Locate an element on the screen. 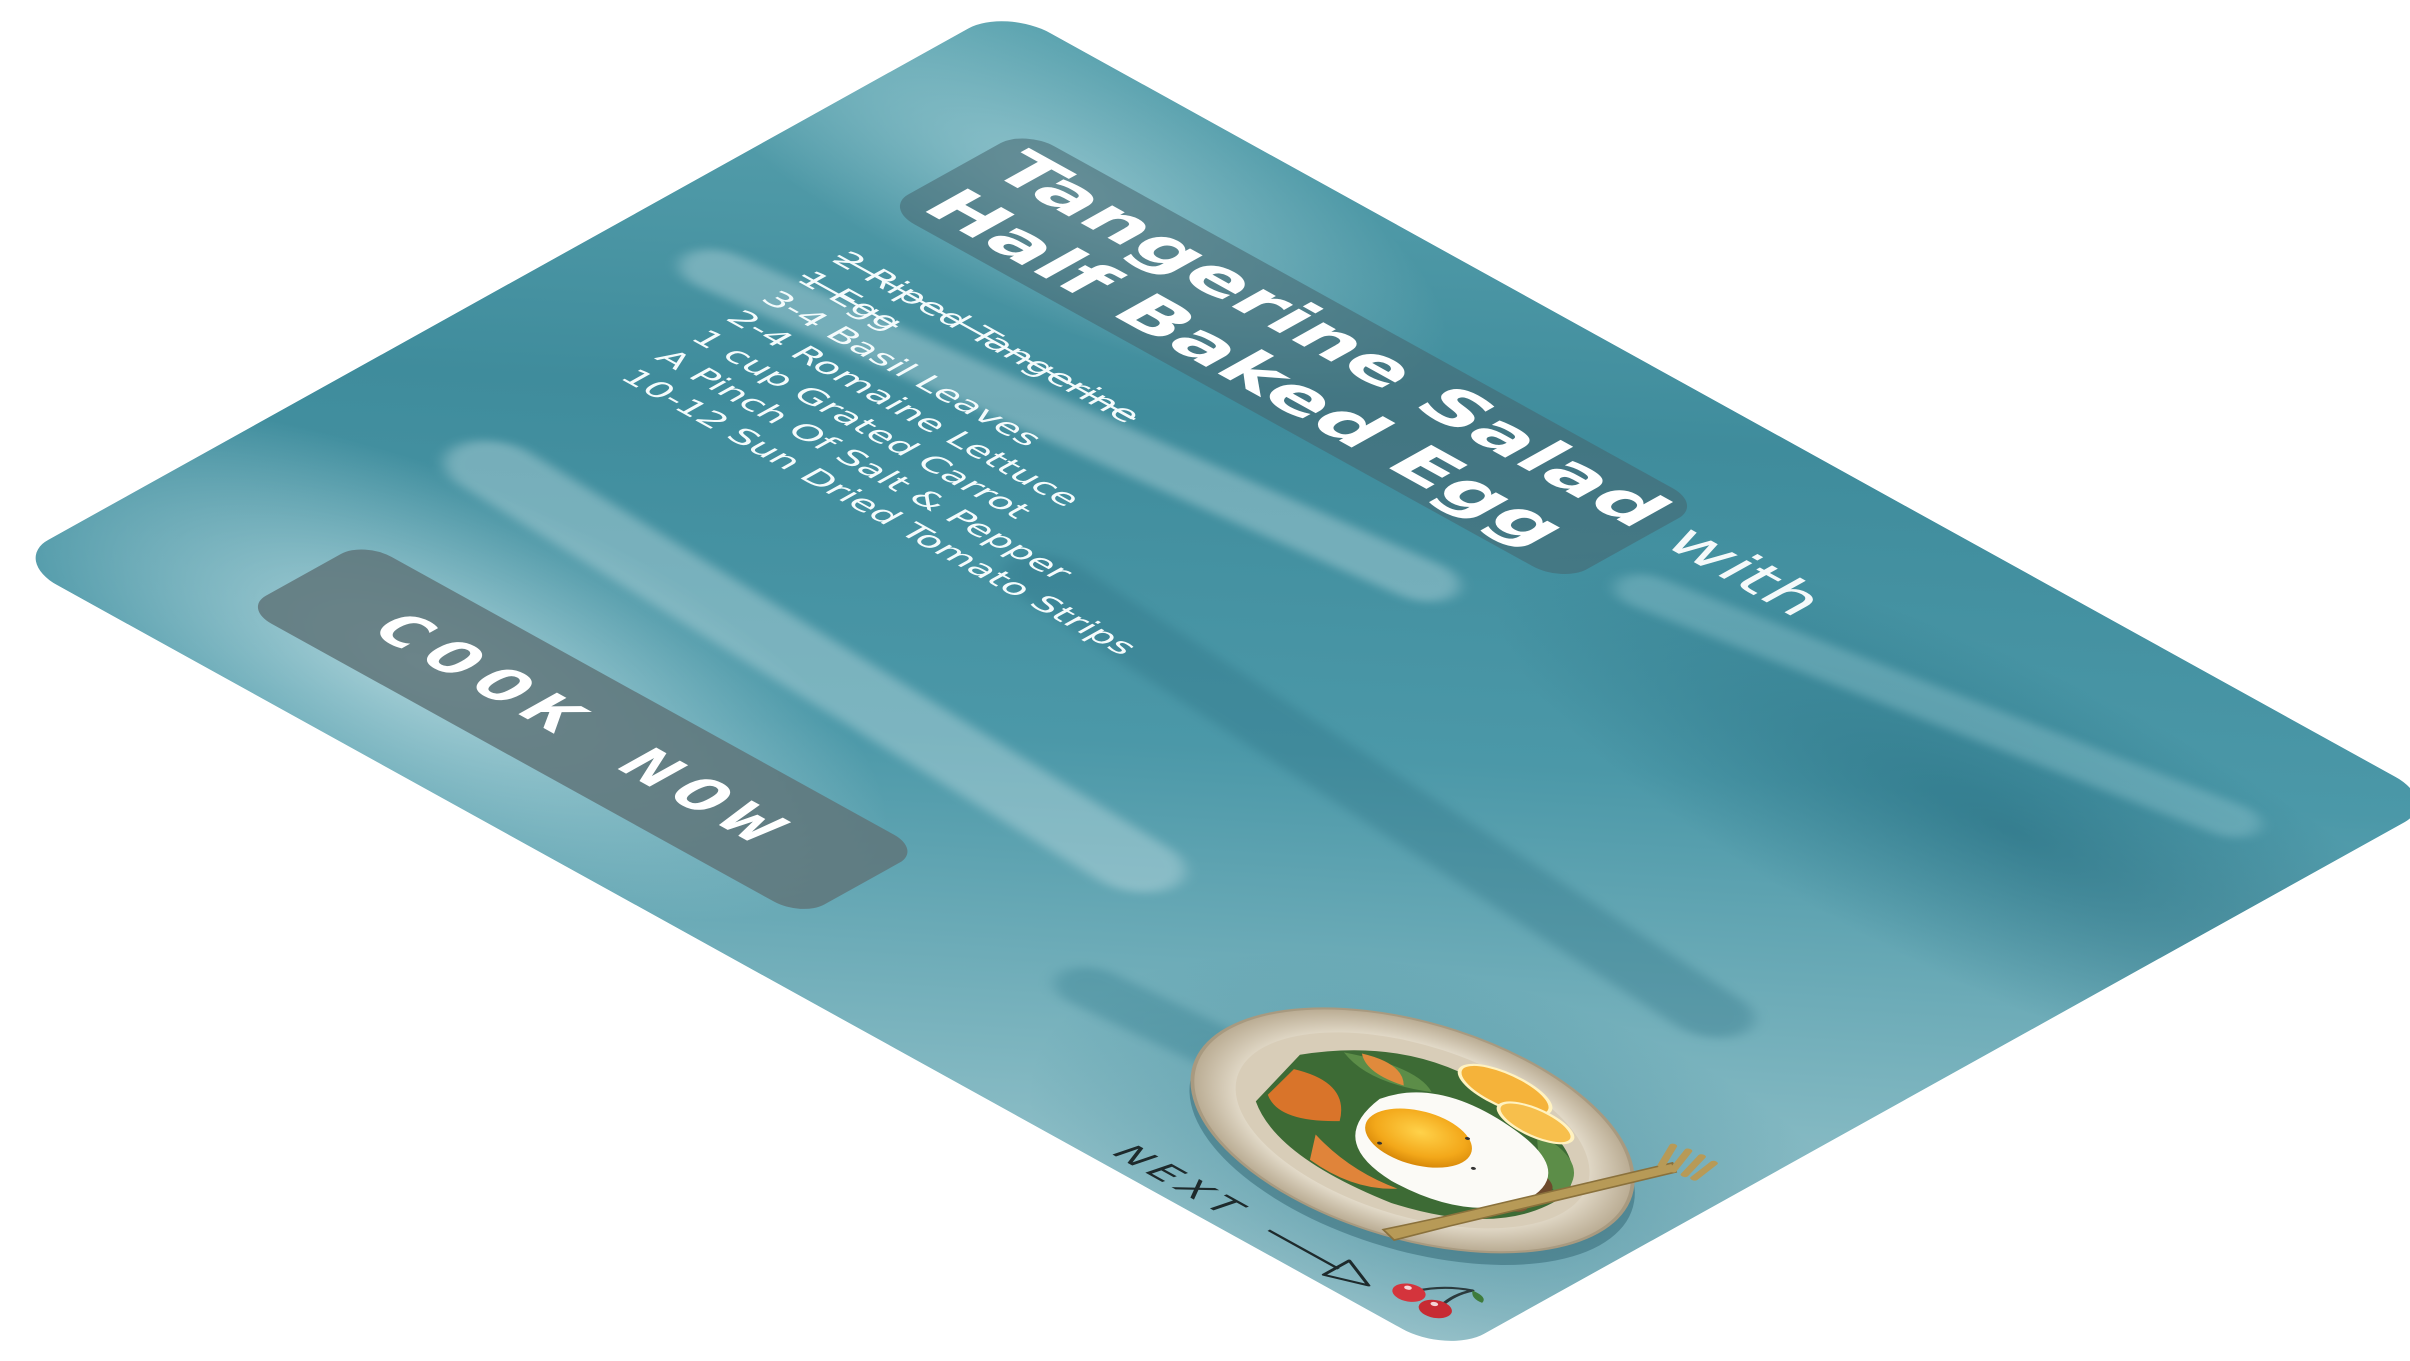 This screenshot has height=1361, width=2410. brush-streak is located at coordinates (1937, 705).